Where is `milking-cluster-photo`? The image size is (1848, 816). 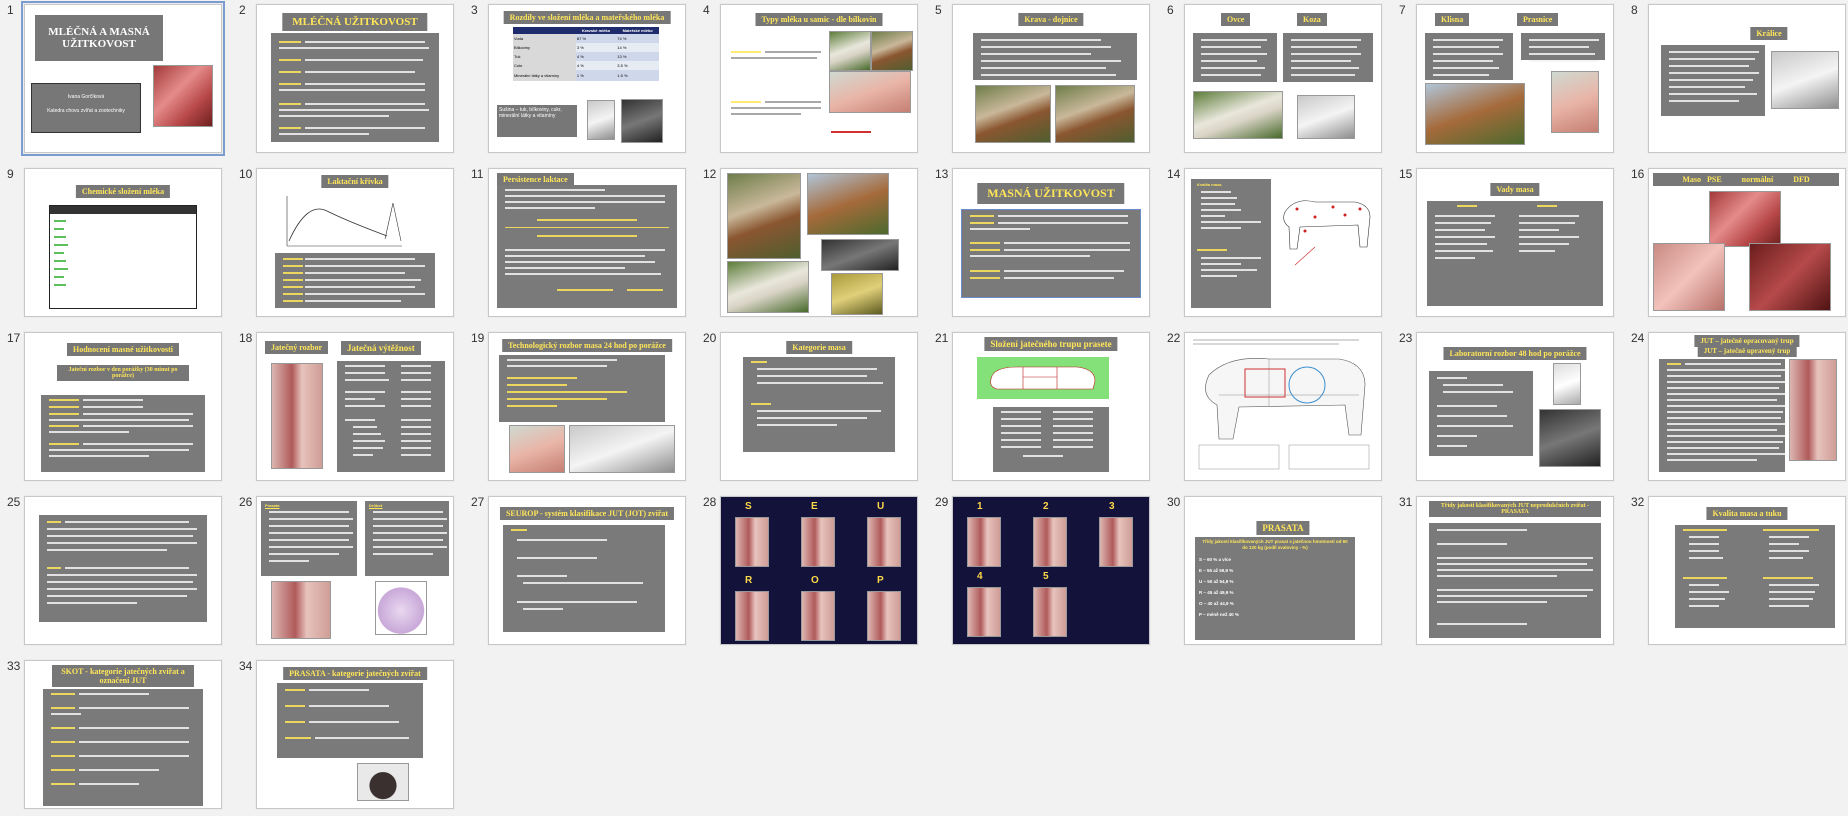 milking-cluster-photo is located at coordinates (857, 294).